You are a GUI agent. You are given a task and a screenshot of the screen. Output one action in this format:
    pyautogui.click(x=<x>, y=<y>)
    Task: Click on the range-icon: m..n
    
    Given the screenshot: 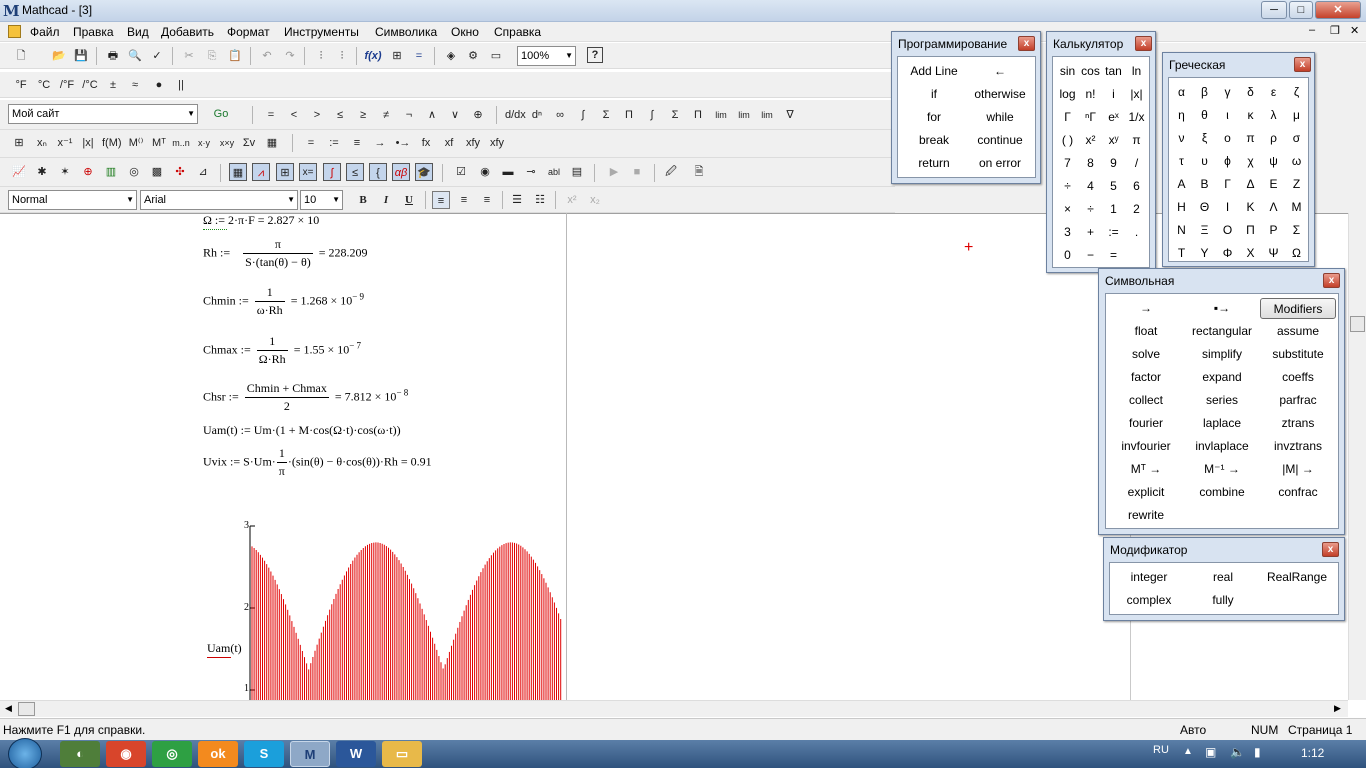 What is the action you would take?
    pyautogui.click(x=181, y=143)
    